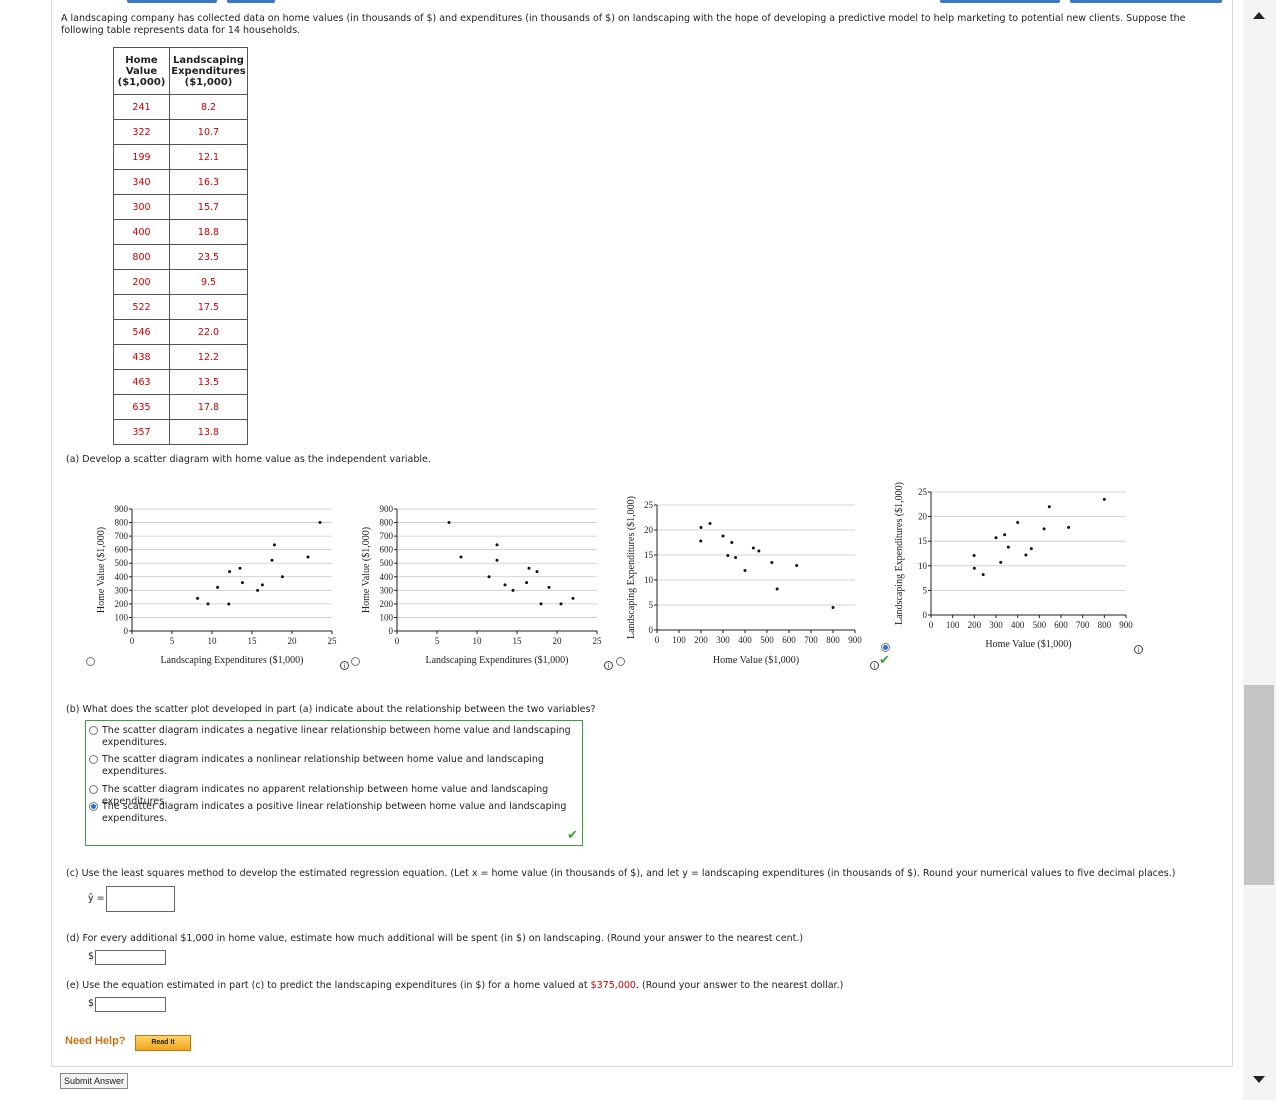  What do you see at coordinates (208, 157) in the screenshot?
I see `cell-expenditure: 12.1` at bounding box center [208, 157].